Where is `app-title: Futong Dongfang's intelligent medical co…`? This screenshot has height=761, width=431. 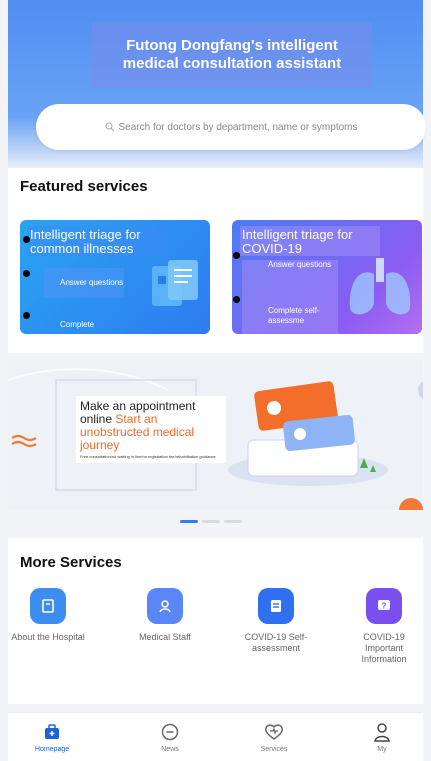 app-title: Futong Dongfang's intelligent medical co… is located at coordinates (232, 55).